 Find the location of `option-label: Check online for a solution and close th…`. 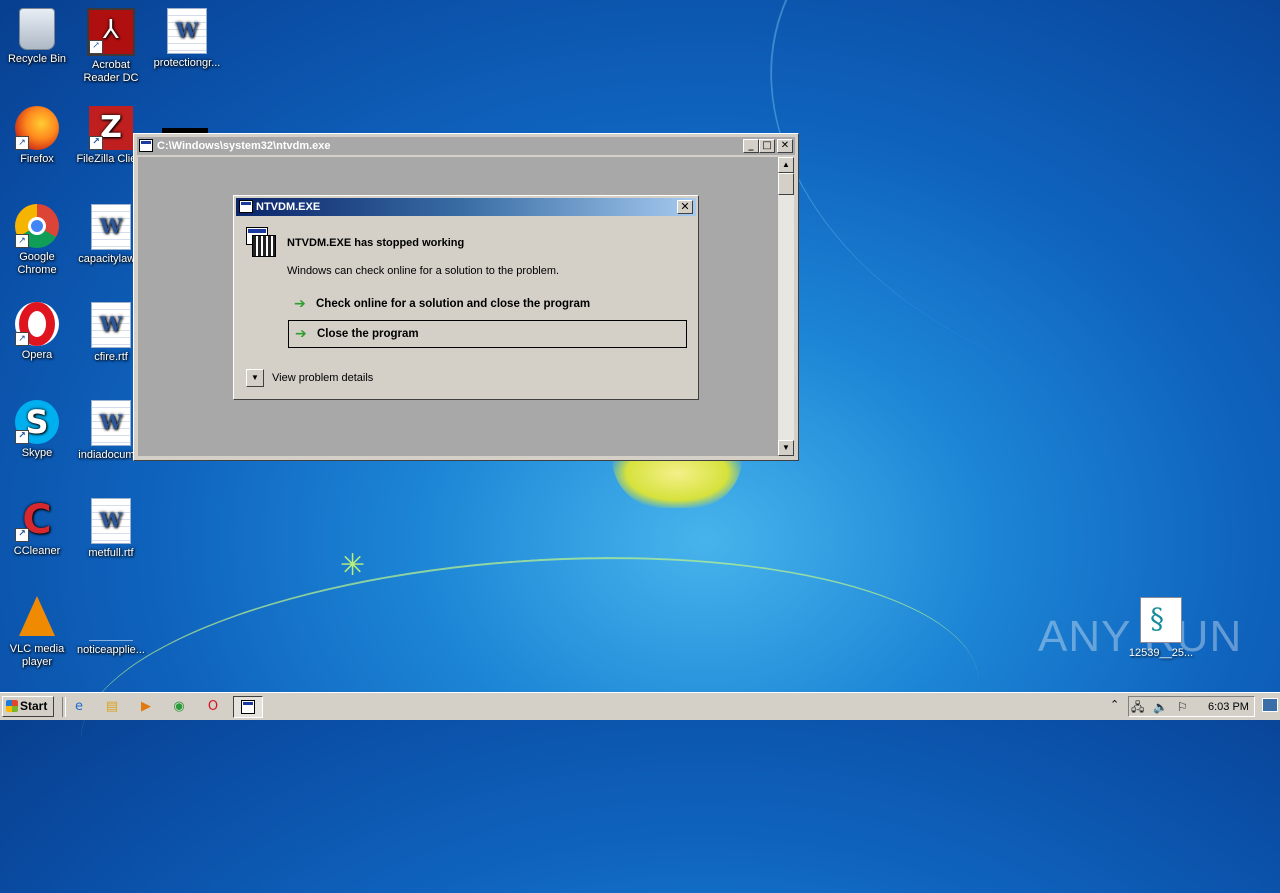

option-label: Check online for a solution and close th… is located at coordinates (453, 304).